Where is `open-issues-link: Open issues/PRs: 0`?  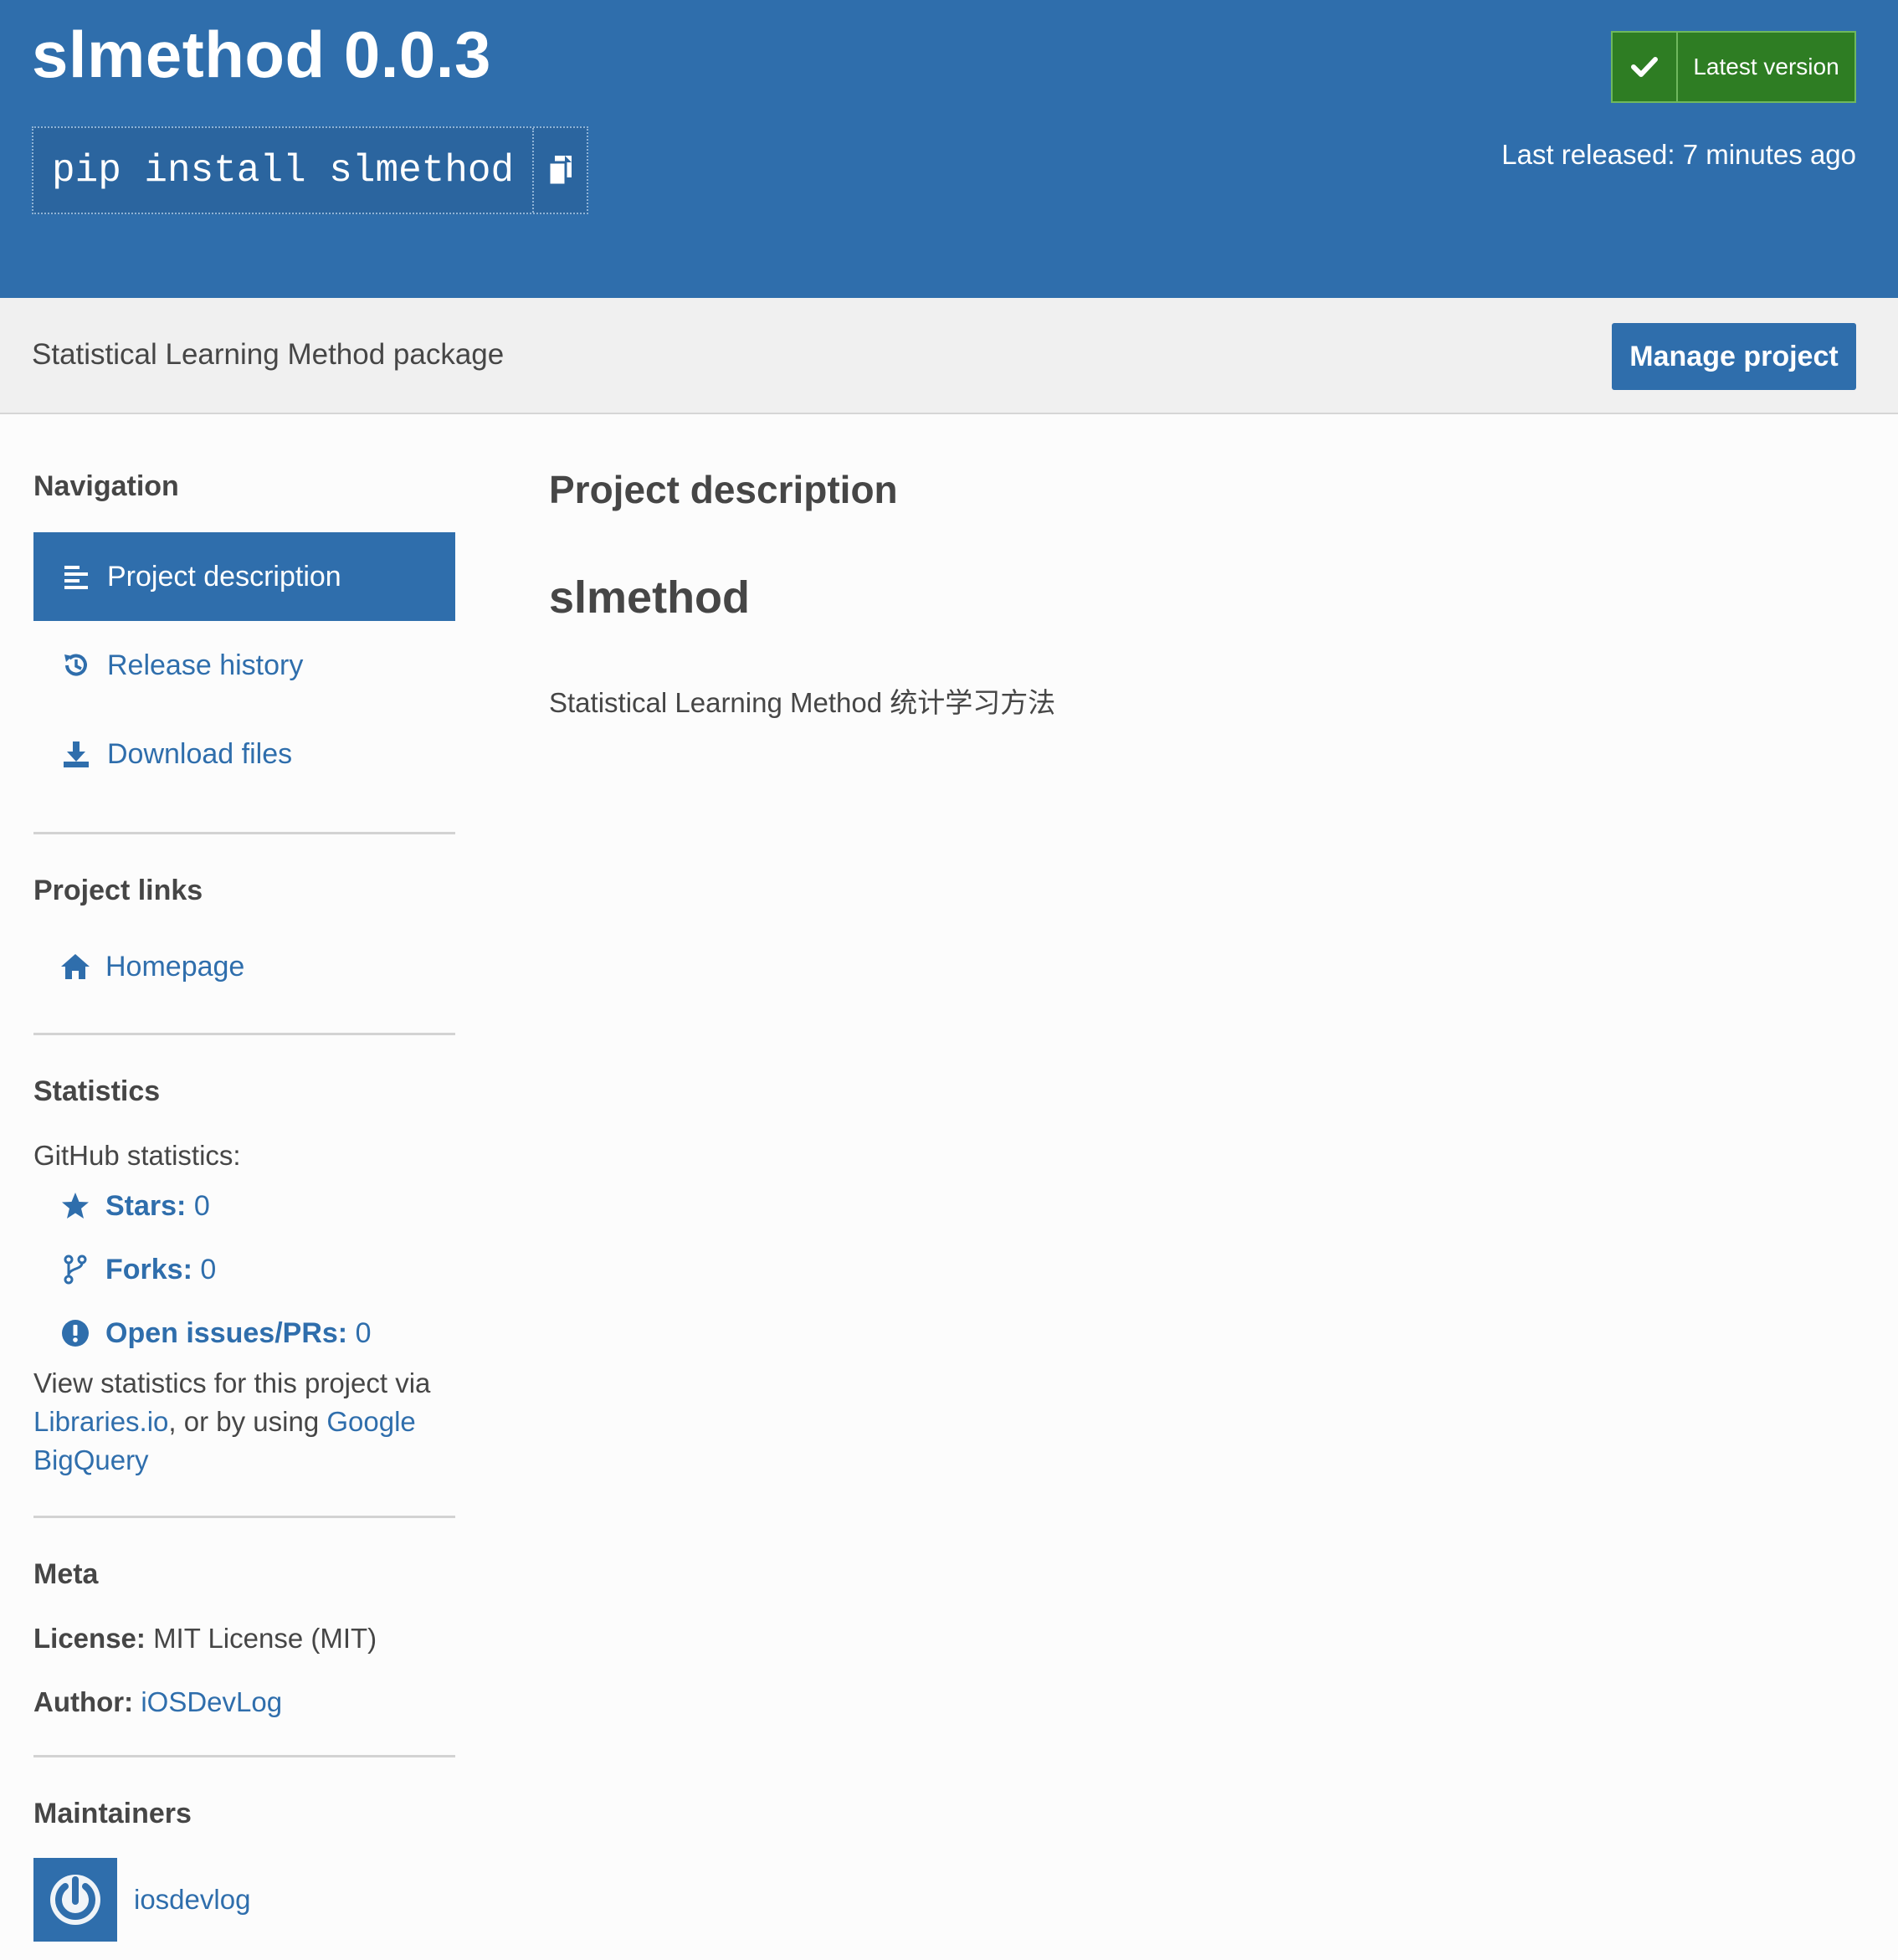 open-issues-link: Open issues/PRs: 0 is located at coordinates (215, 1333).